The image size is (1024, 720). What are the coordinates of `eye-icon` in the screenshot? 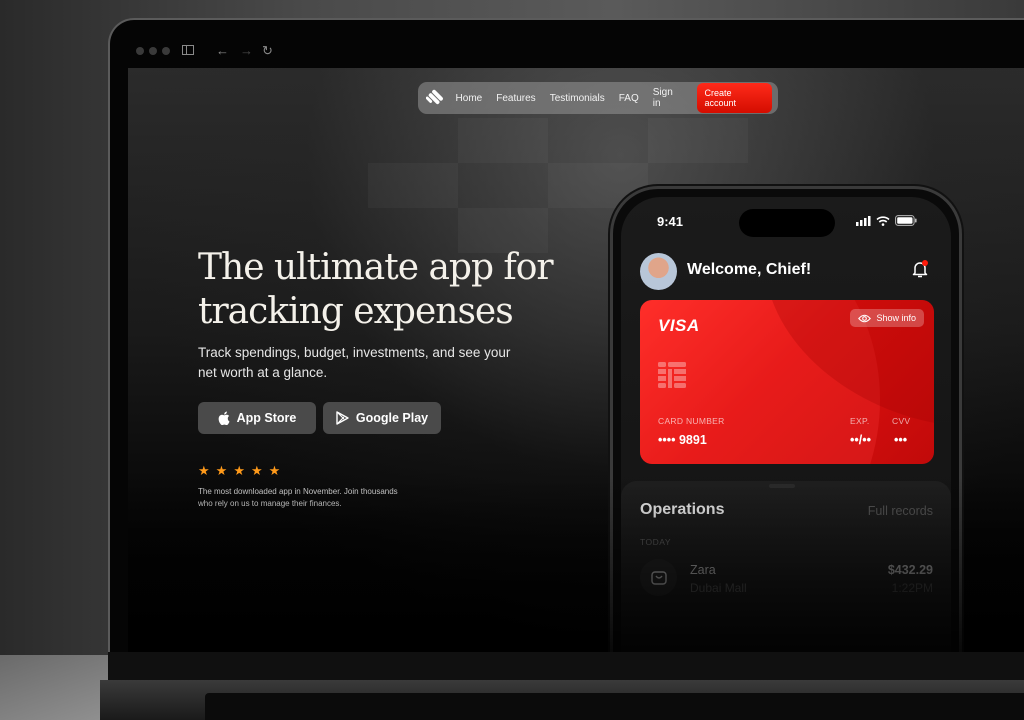 It's located at (865, 318).